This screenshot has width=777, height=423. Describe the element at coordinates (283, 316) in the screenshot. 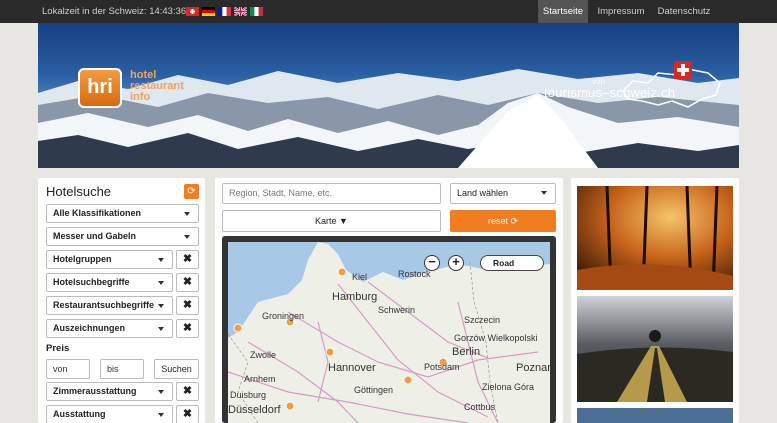

I see `map-city-label: Groningen` at that location.